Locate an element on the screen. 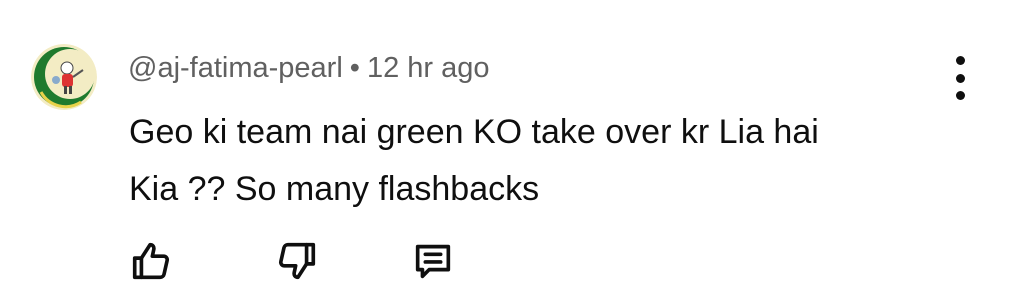  comment-header: @aj-fatima-pearl • 12 hr ago is located at coordinates (308, 68).